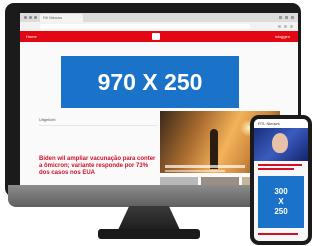  I want to click on extension-icons, so click(285, 26).